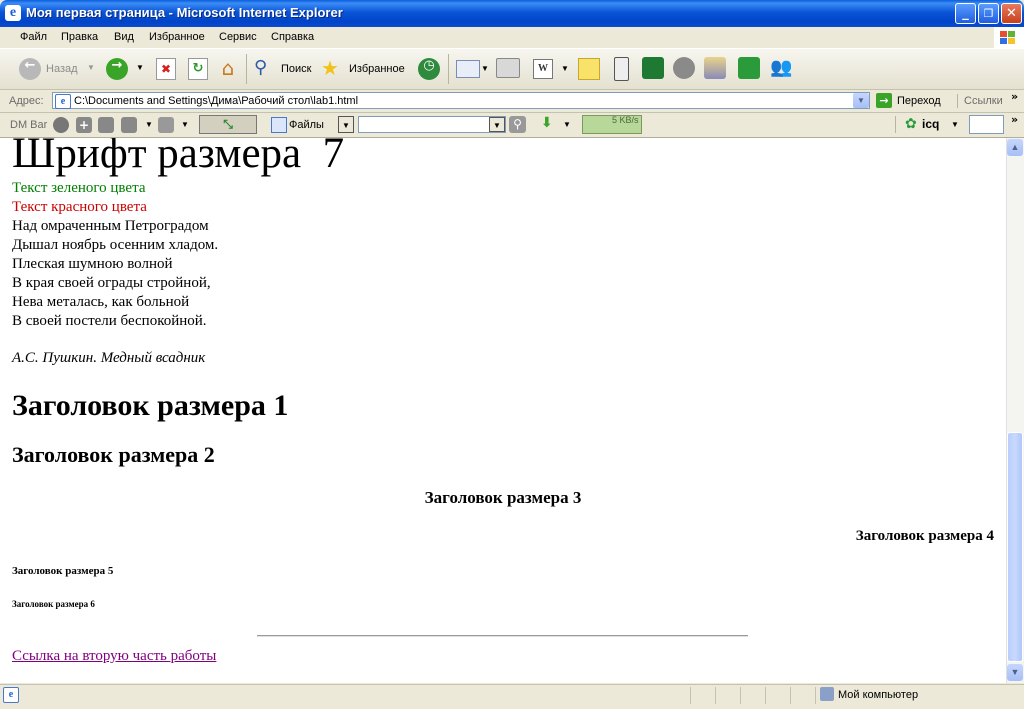  What do you see at coordinates (62, 69) in the screenshot?
I see `back-button-label: Назад` at bounding box center [62, 69].